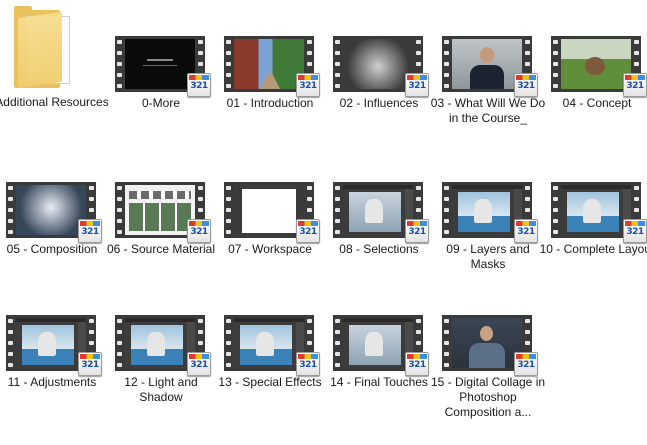  Describe the element at coordinates (488, 256) in the screenshot. I see `video-file-label: 09 - Layers and Masks` at that location.